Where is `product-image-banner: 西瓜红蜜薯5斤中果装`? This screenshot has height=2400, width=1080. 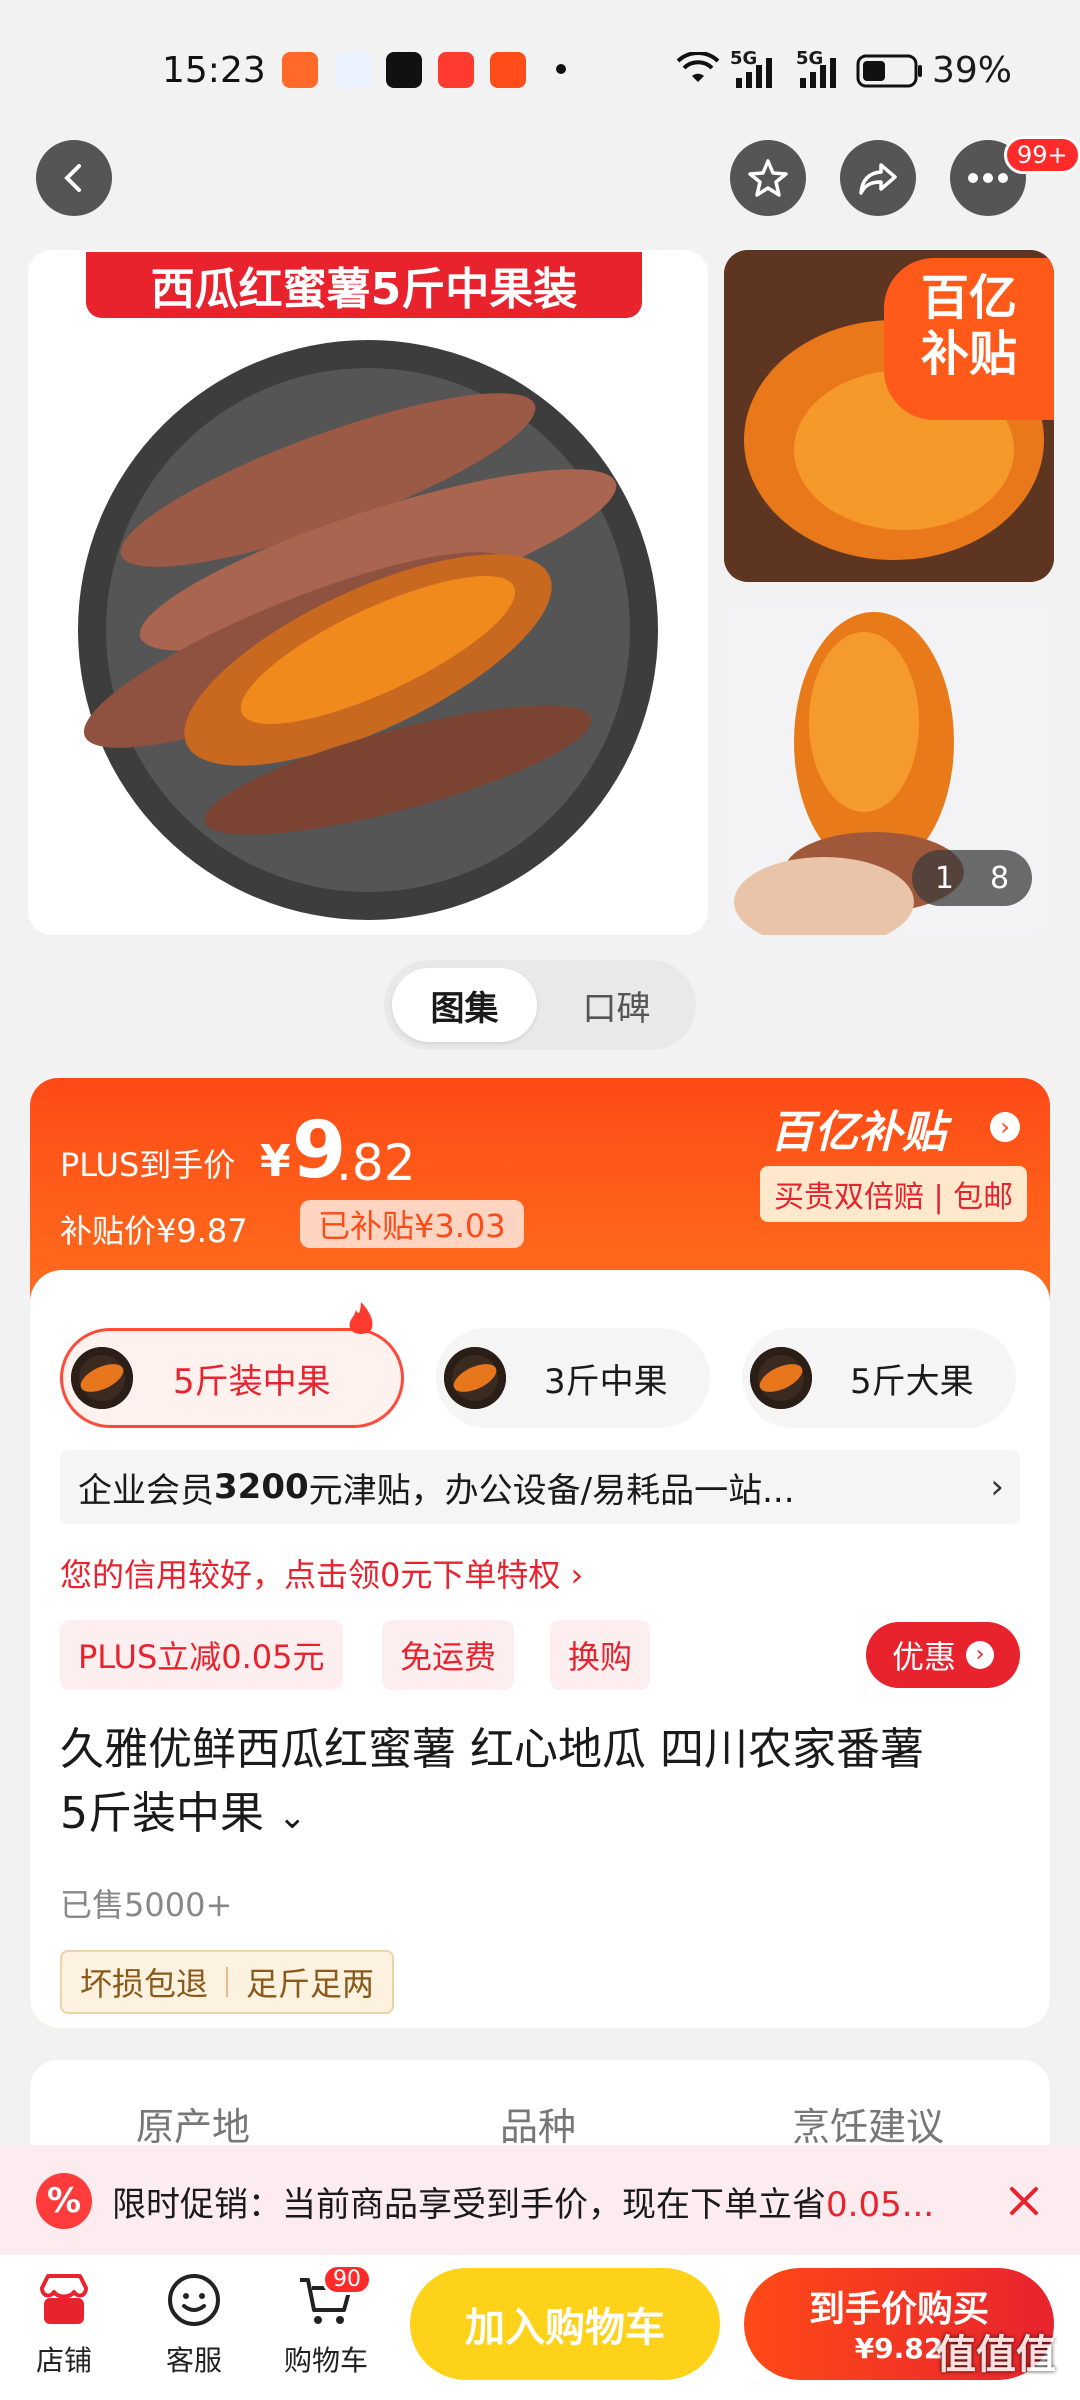 product-image-banner: 西瓜红蜜薯5斤中果装 is located at coordinates (364, 285).